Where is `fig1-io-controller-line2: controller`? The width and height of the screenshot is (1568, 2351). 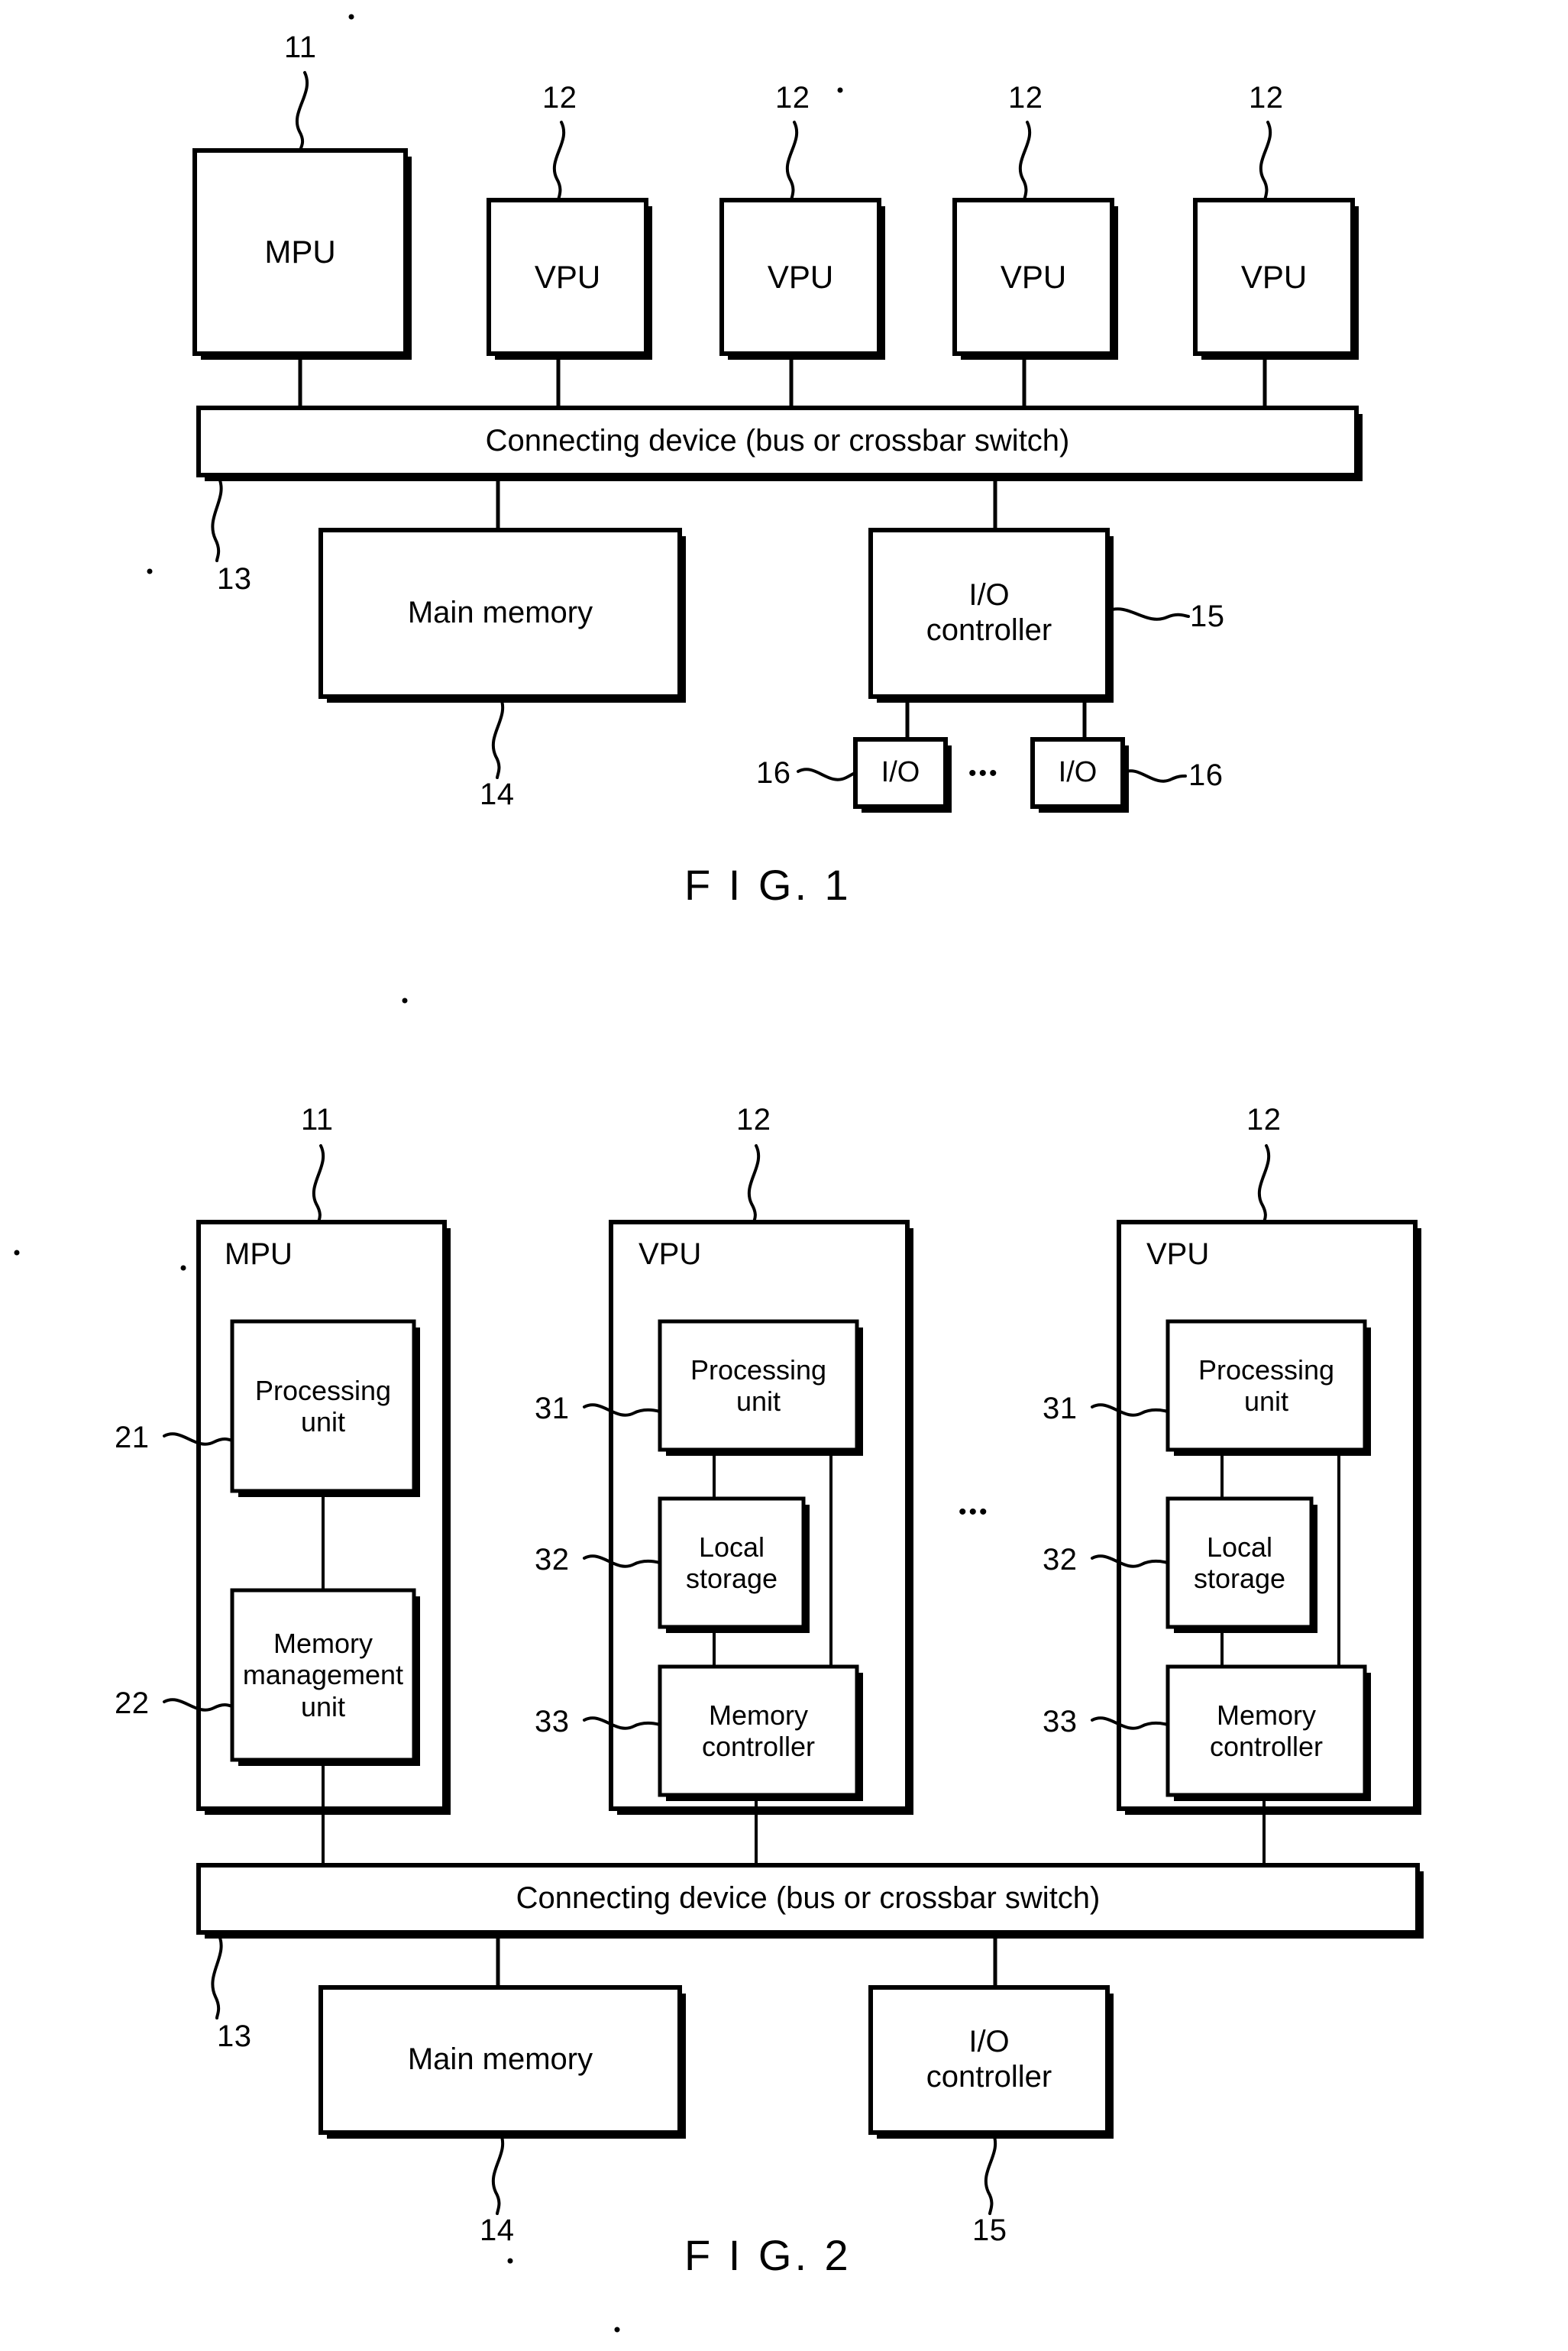
fig1-io-controller-line2: controller is located at coordinates (989, 630).